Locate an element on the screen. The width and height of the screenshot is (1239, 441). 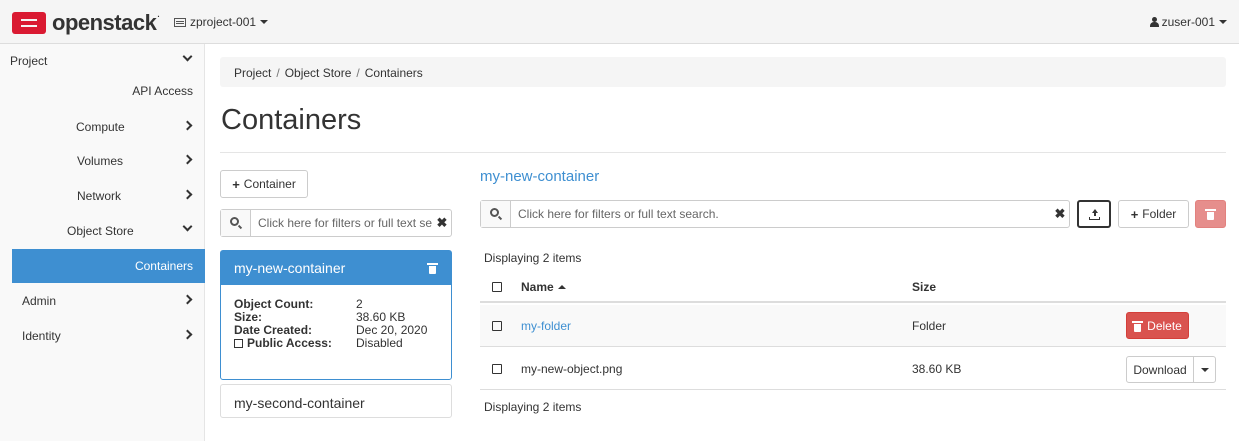
sort-asc-icon is located at coordinates (561, 287).